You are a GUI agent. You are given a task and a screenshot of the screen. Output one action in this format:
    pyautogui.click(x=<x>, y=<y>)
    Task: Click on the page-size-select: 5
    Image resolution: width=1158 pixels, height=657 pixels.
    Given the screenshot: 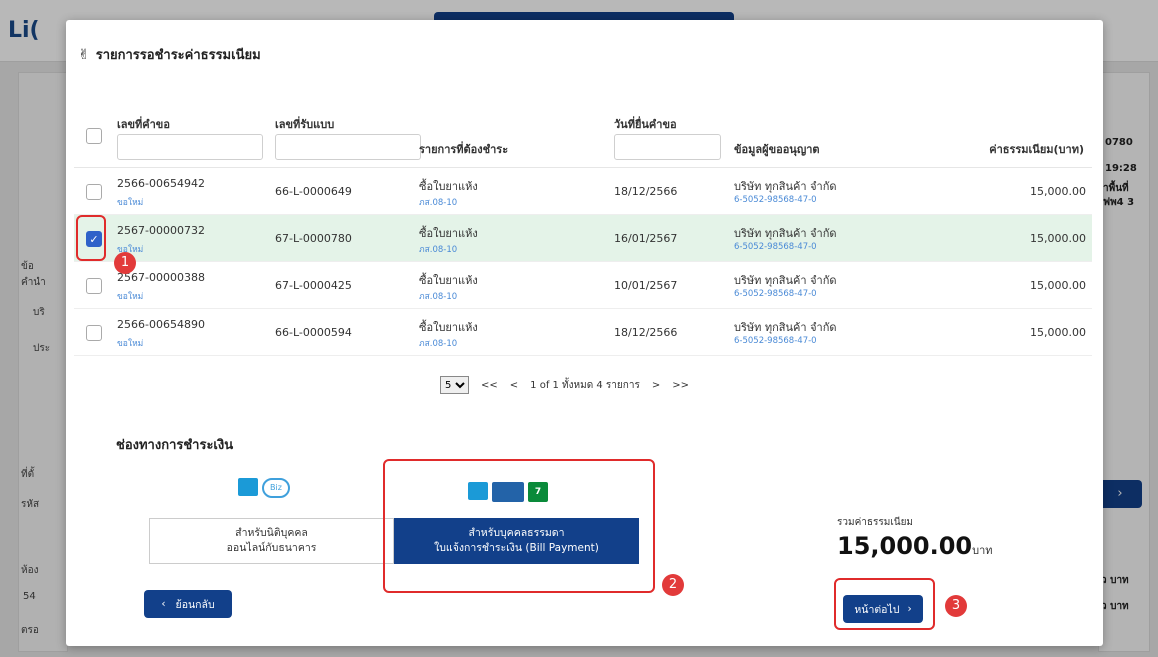 What is the action you would take?
    pyautogui.click(x=454, y=385)
    